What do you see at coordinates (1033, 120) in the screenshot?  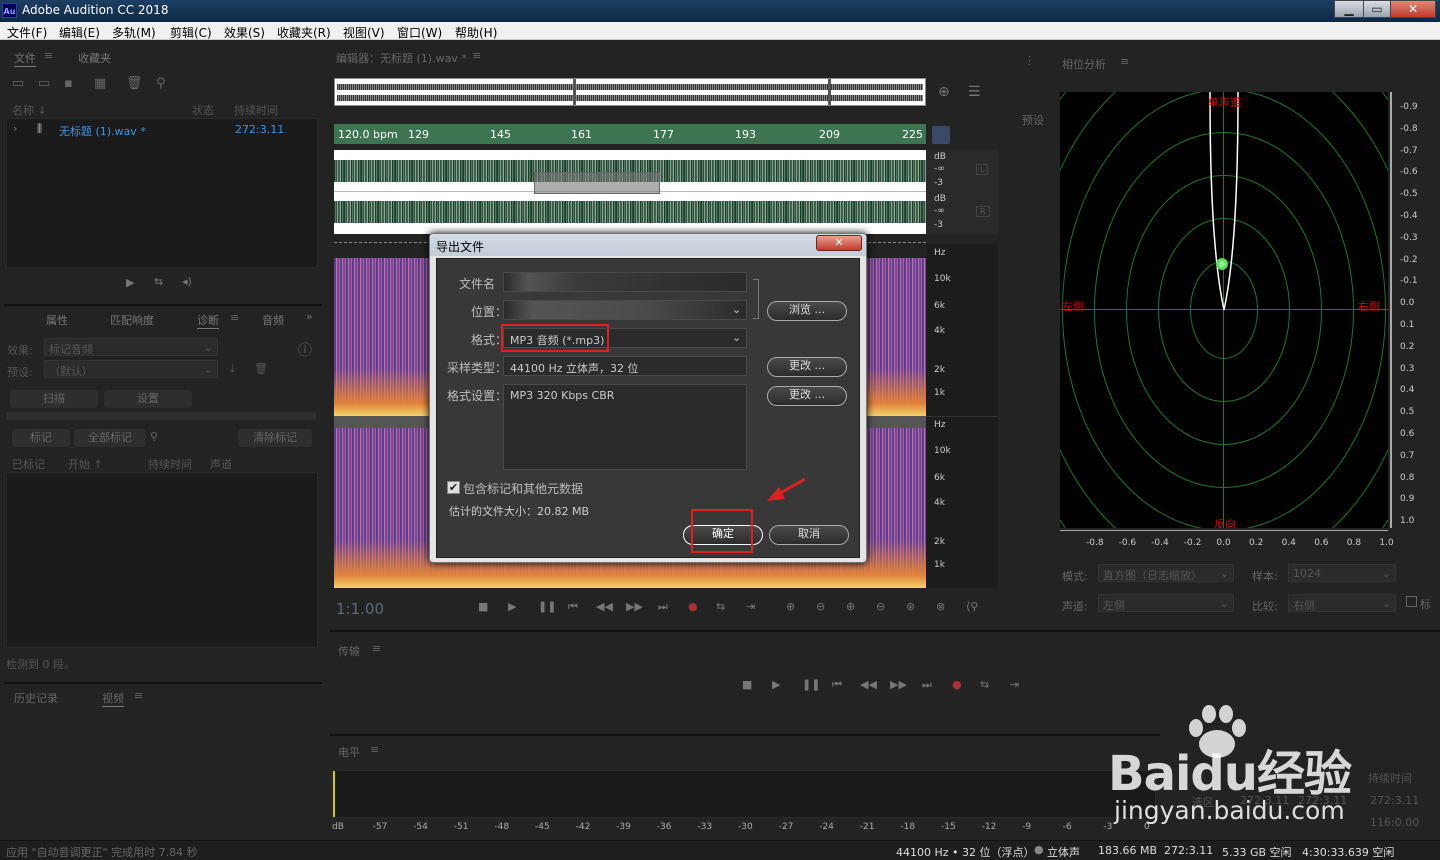 I see `tab-presets: 预设` at bounding box center [1033, 120].